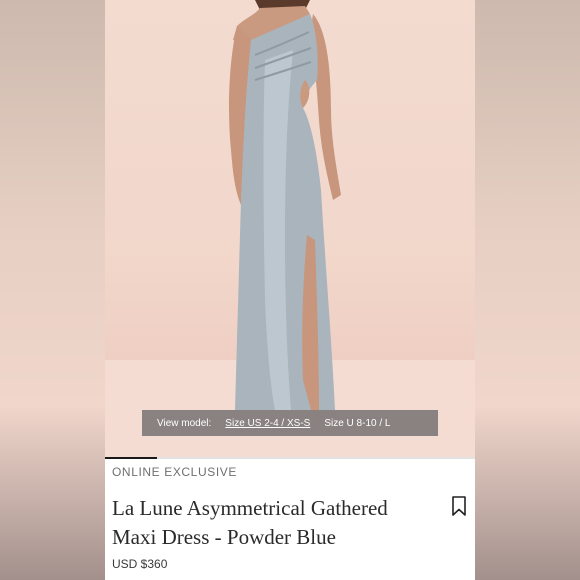  I want to click on bookmark-icon, so click(459, 506).